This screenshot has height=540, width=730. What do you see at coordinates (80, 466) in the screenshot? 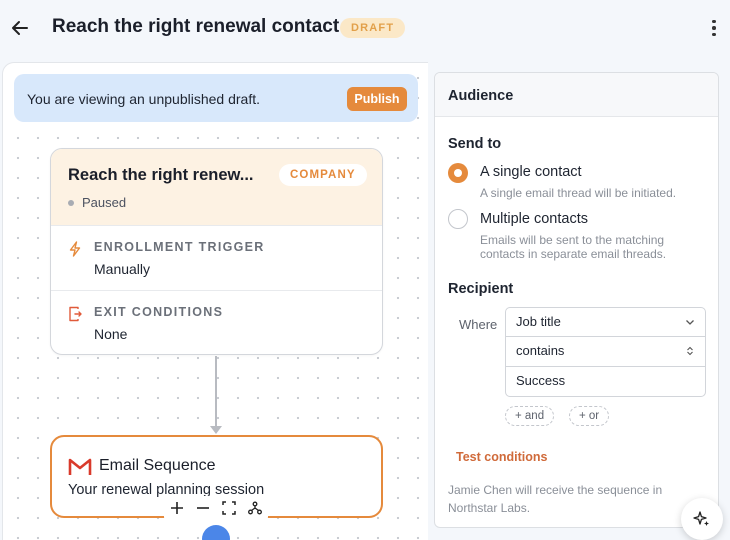
I see `gmail-icon` at bounding box center [80, 466].